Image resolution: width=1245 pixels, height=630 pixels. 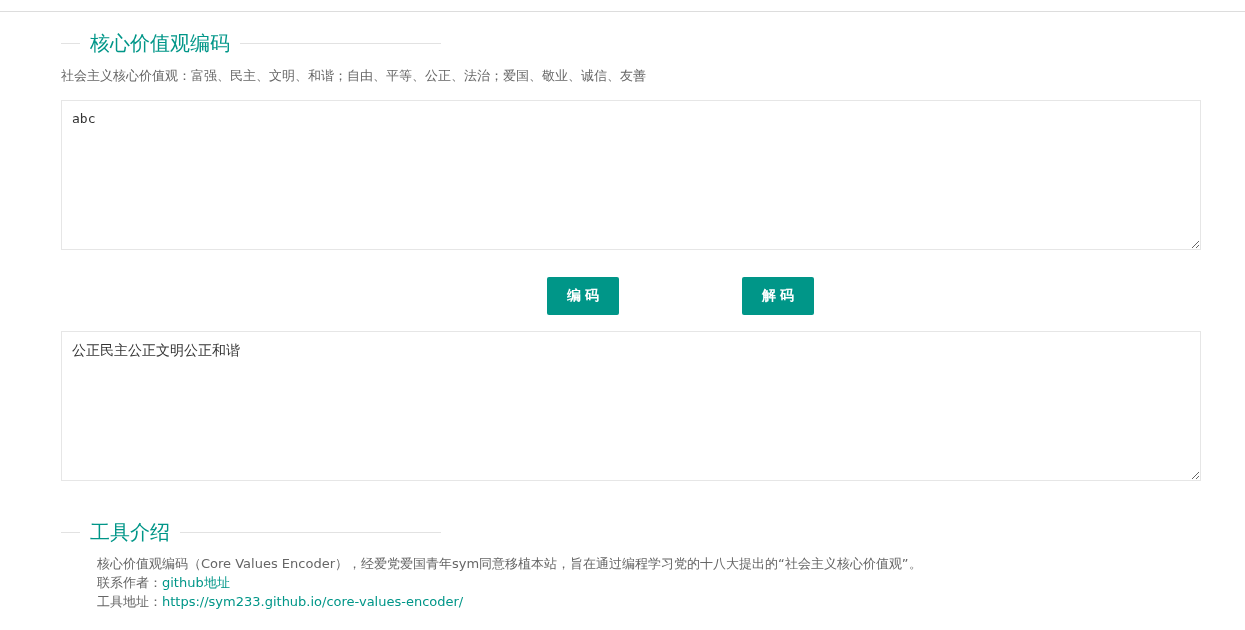 What do you see at coordinates (129, 601) in the screenshot?
I see `info-label: 工具地址：` at bounding box center [129, 601].